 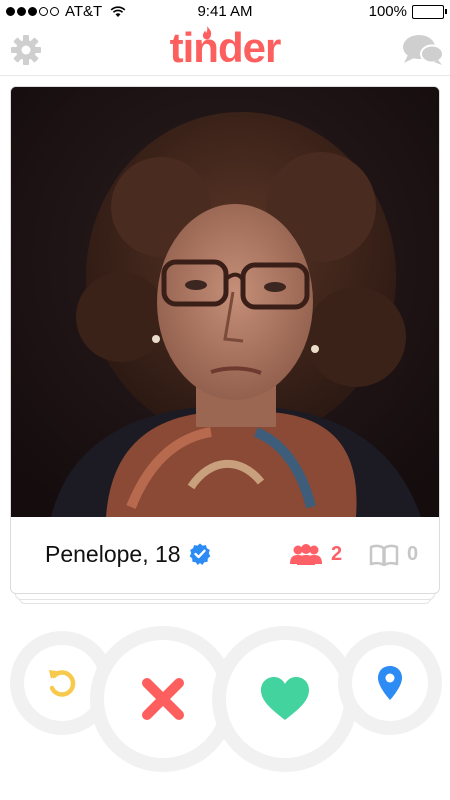 I want to click on rewind-button, so click(x=62, y=683).